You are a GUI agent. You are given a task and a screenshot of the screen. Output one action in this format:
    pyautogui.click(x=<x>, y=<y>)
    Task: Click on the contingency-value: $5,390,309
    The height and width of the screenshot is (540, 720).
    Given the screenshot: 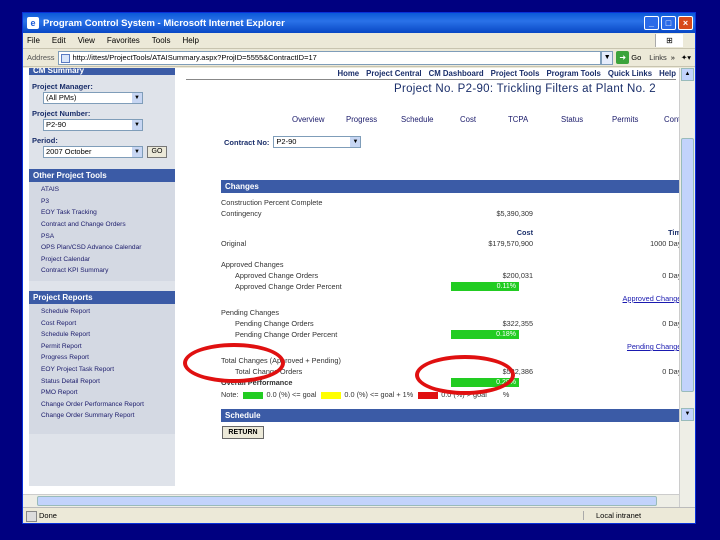 What is the action you would take?
    pyautogui.click(x=514, y=213)
    